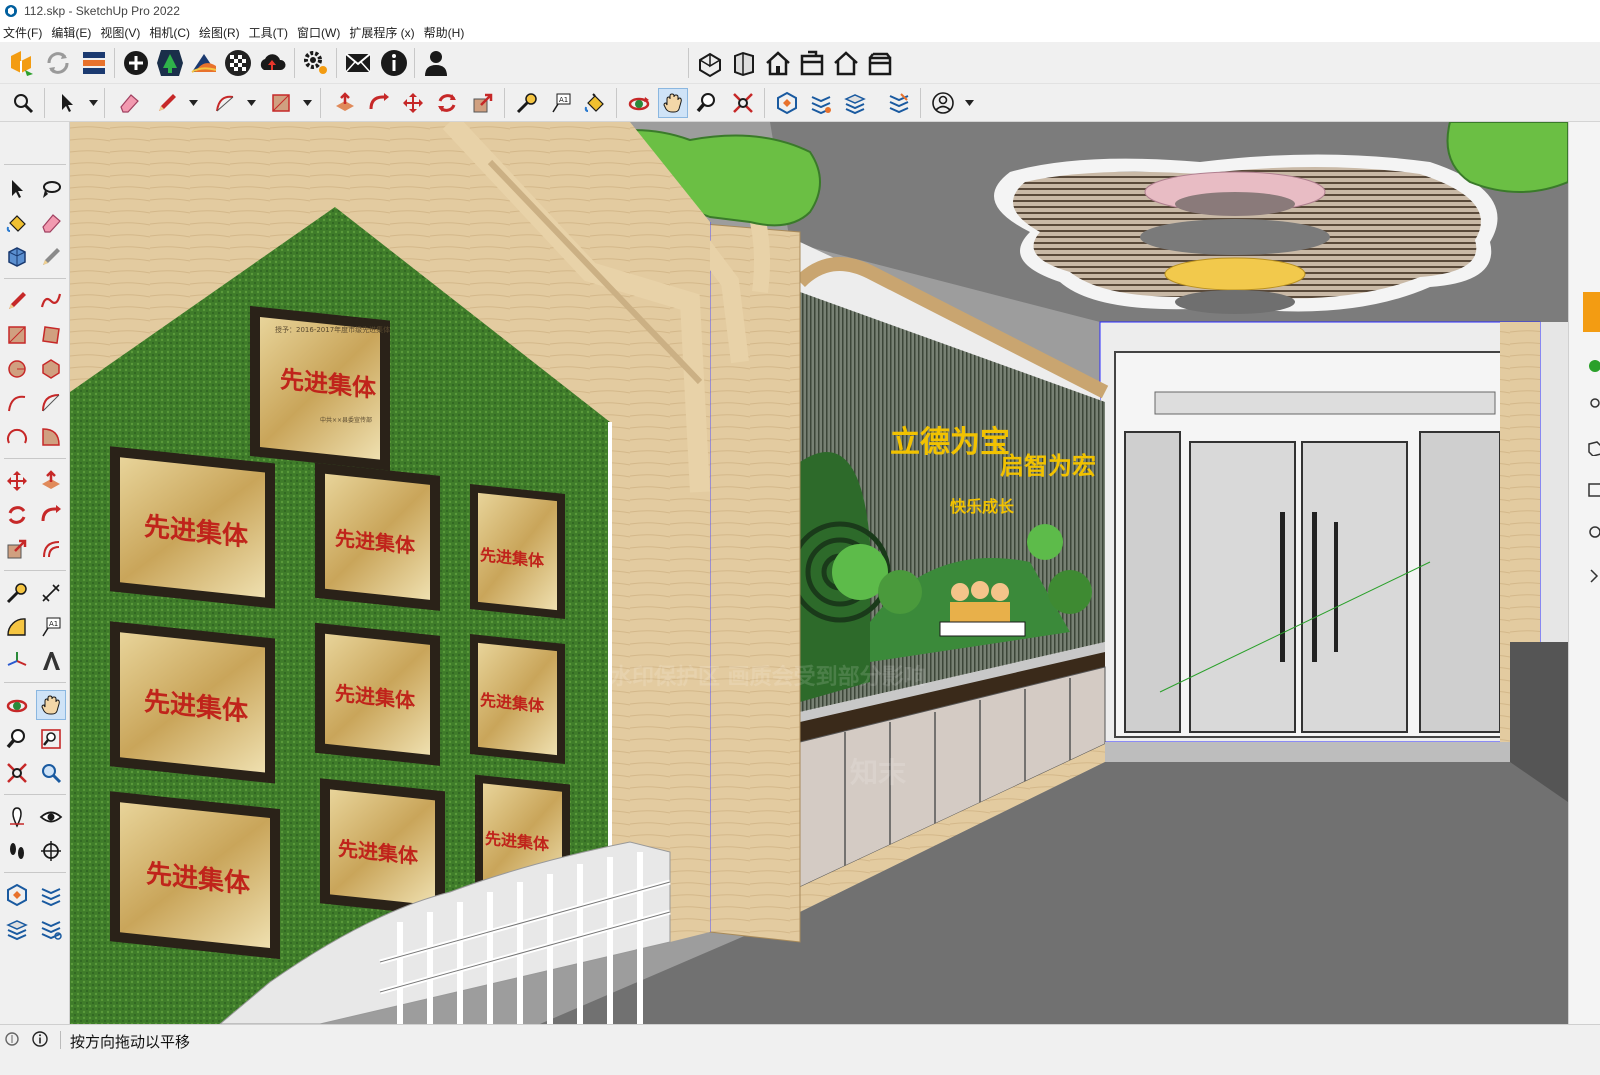  Describe the element at coordinates (204, 63) in the screenshot. I see `sandbox-icon` at that location.